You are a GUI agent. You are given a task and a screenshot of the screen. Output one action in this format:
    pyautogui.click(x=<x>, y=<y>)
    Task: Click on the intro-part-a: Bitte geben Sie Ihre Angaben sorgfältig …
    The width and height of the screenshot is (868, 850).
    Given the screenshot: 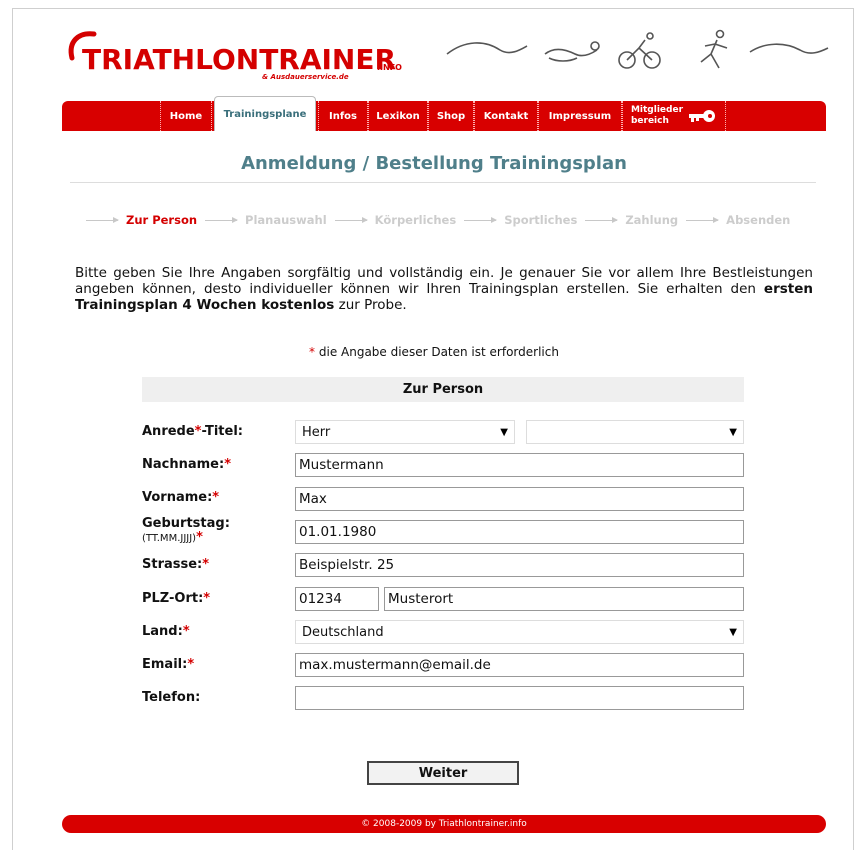 What is the action you would take?
    pyautogui.click(x=444, y=281)
    